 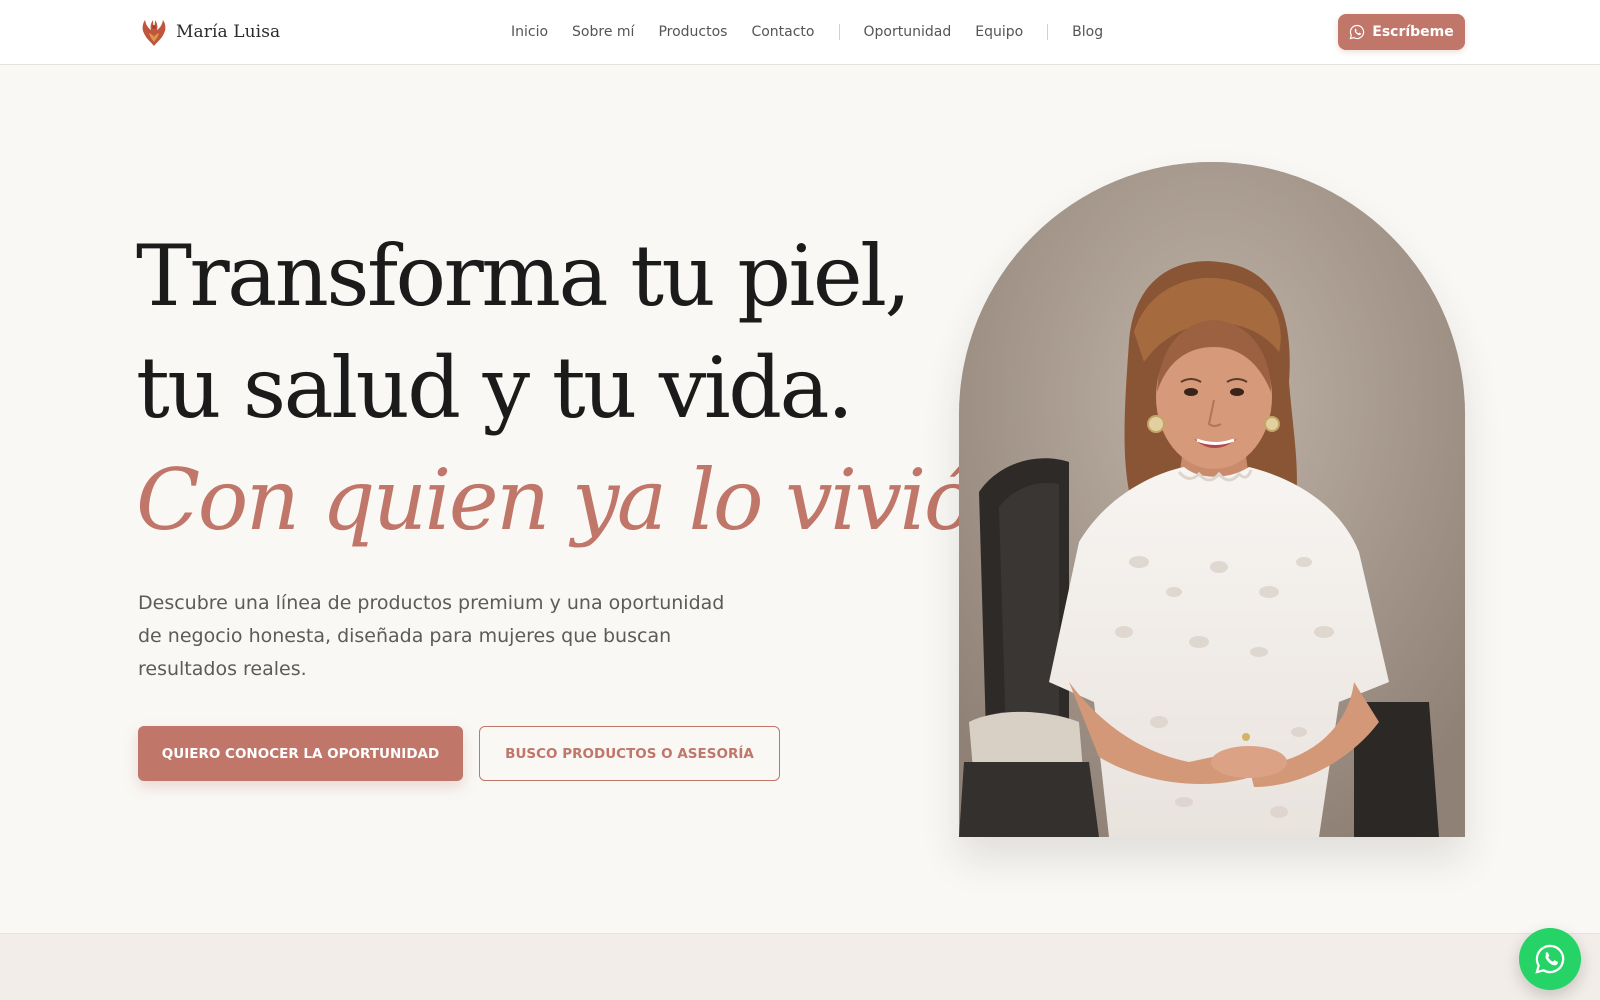 I want to click on nav-item-inicio: Inicio, so click(x=529, y=32).